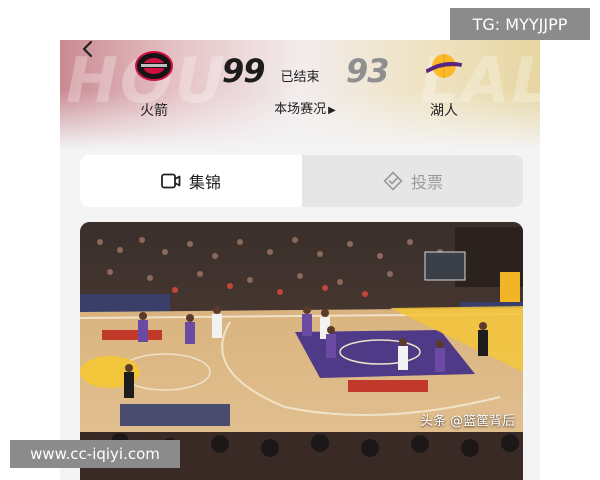  Describe the element at coordinates (444, 111) in the screenshot. I see `away-team-name: 湖人` at that location.